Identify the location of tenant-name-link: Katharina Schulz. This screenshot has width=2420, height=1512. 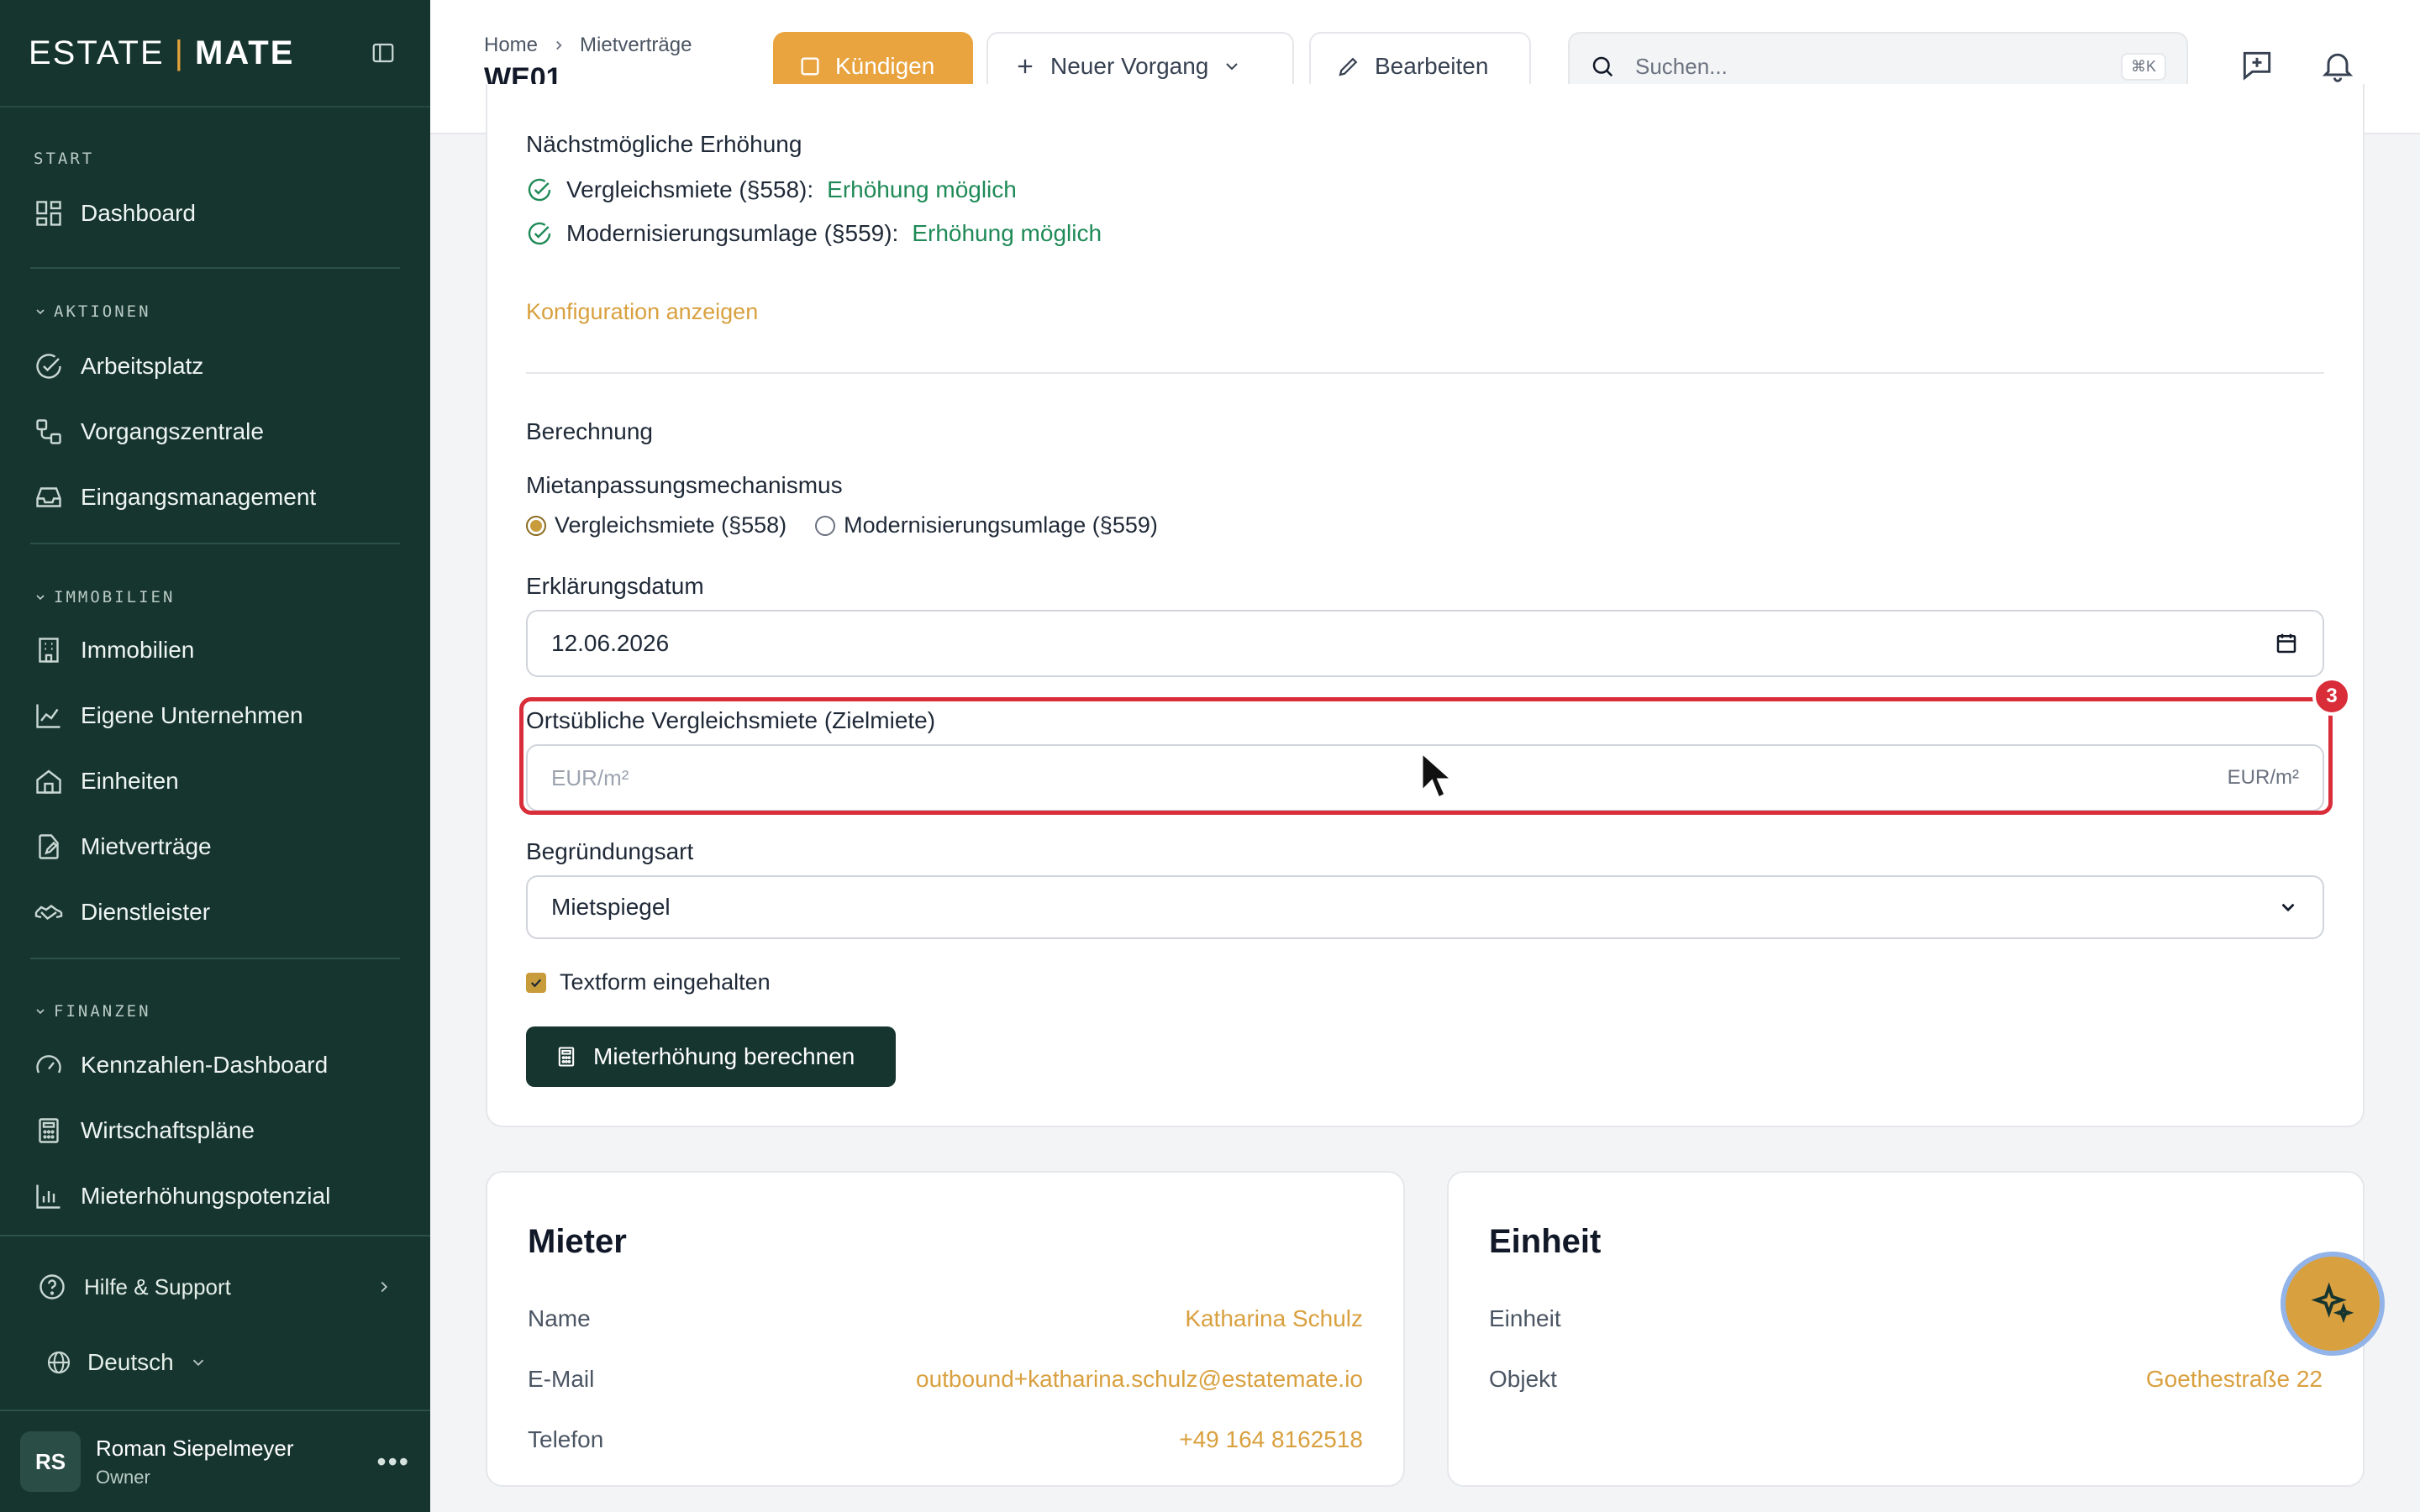
(1274, 1318).